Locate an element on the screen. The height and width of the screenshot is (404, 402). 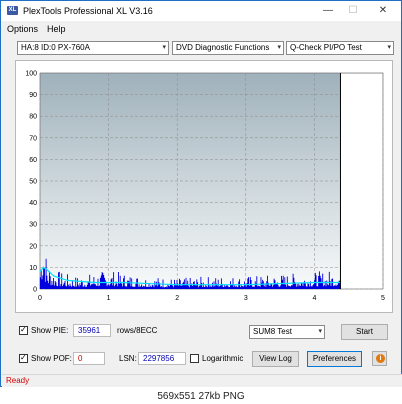
start-button: Start is located at coordinates (364, 332).